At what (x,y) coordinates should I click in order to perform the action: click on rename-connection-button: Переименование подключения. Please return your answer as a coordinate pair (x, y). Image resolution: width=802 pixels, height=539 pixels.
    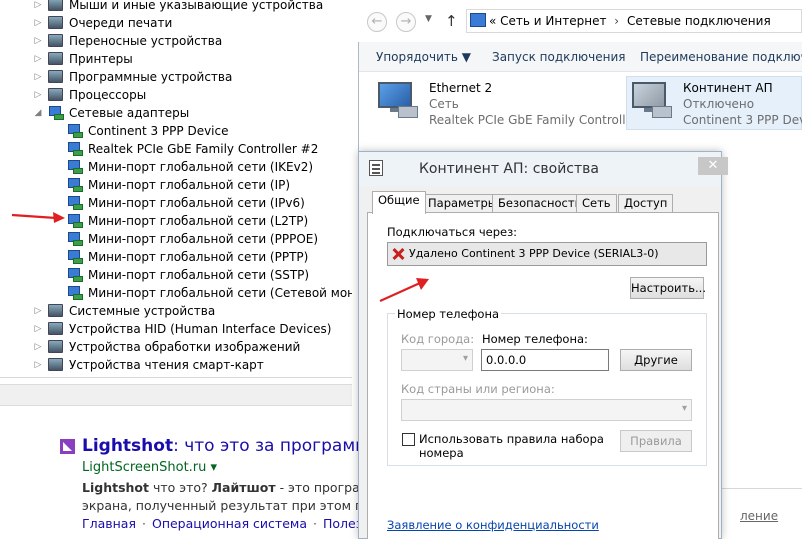
    Looking at the image, I should click on (721, 57).